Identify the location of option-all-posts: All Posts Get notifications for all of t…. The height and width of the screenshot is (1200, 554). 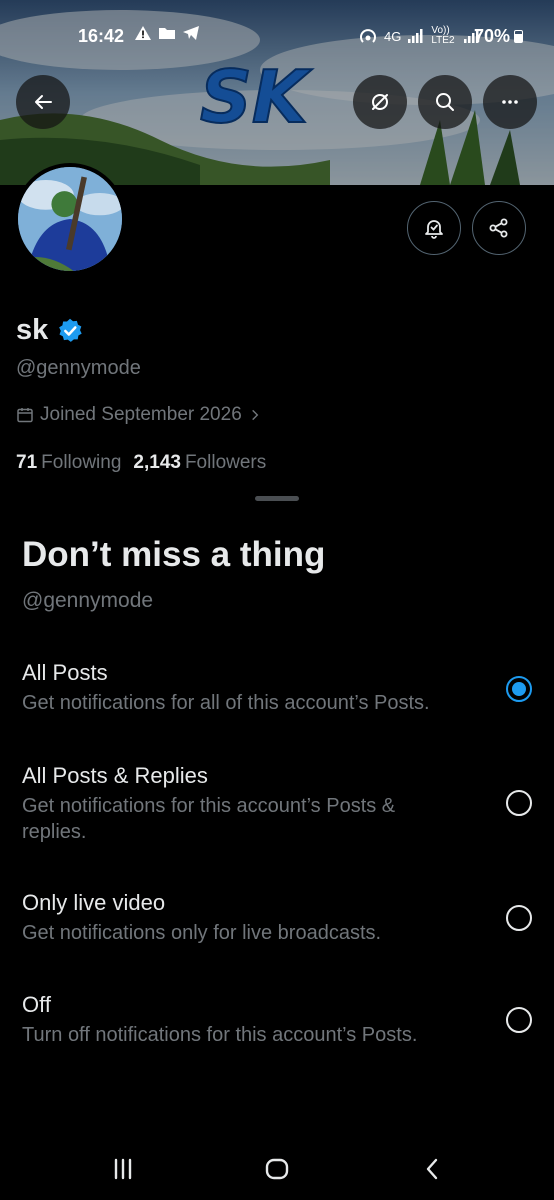
(277, 695).